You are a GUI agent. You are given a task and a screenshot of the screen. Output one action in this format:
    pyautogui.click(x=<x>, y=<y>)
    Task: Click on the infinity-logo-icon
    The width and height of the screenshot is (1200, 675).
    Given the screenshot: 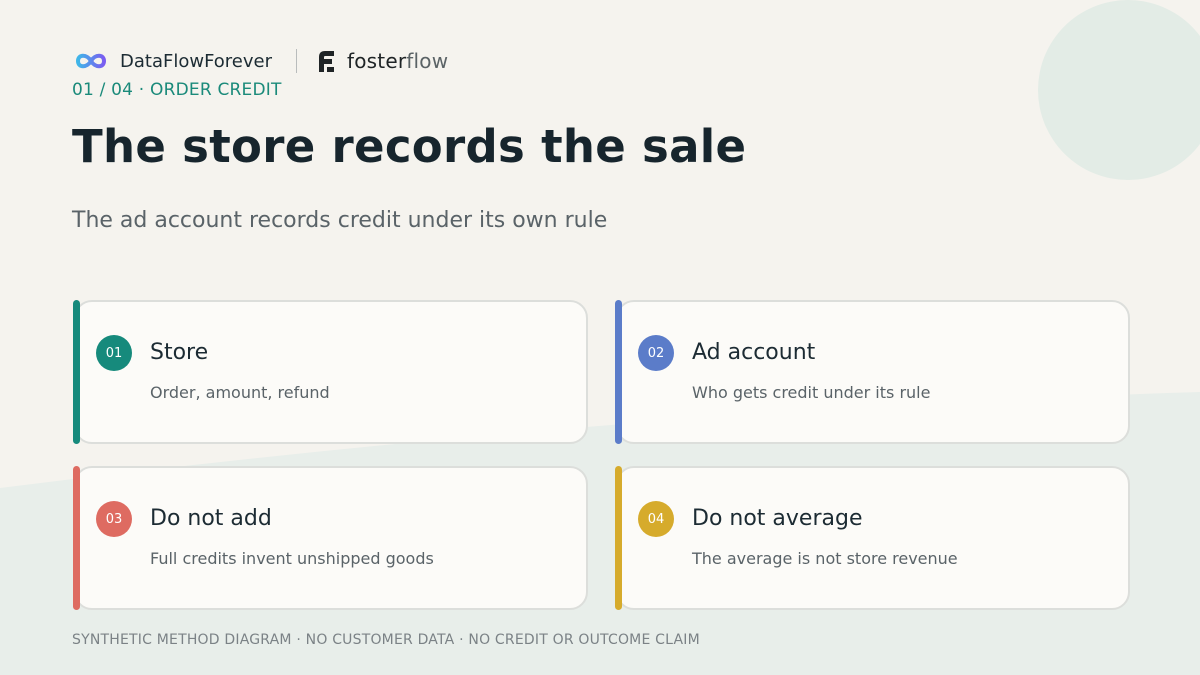 What is the action you would take?
    pyautogui.click(x=91, y=61)
    